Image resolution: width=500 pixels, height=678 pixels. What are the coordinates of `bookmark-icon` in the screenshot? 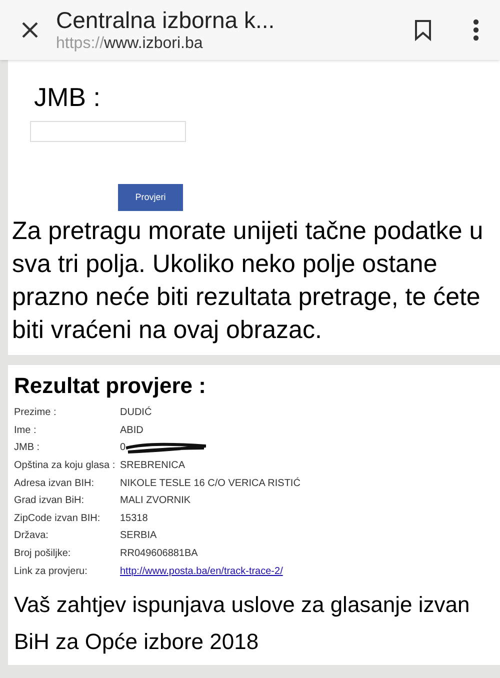 It's located at (423, 30).